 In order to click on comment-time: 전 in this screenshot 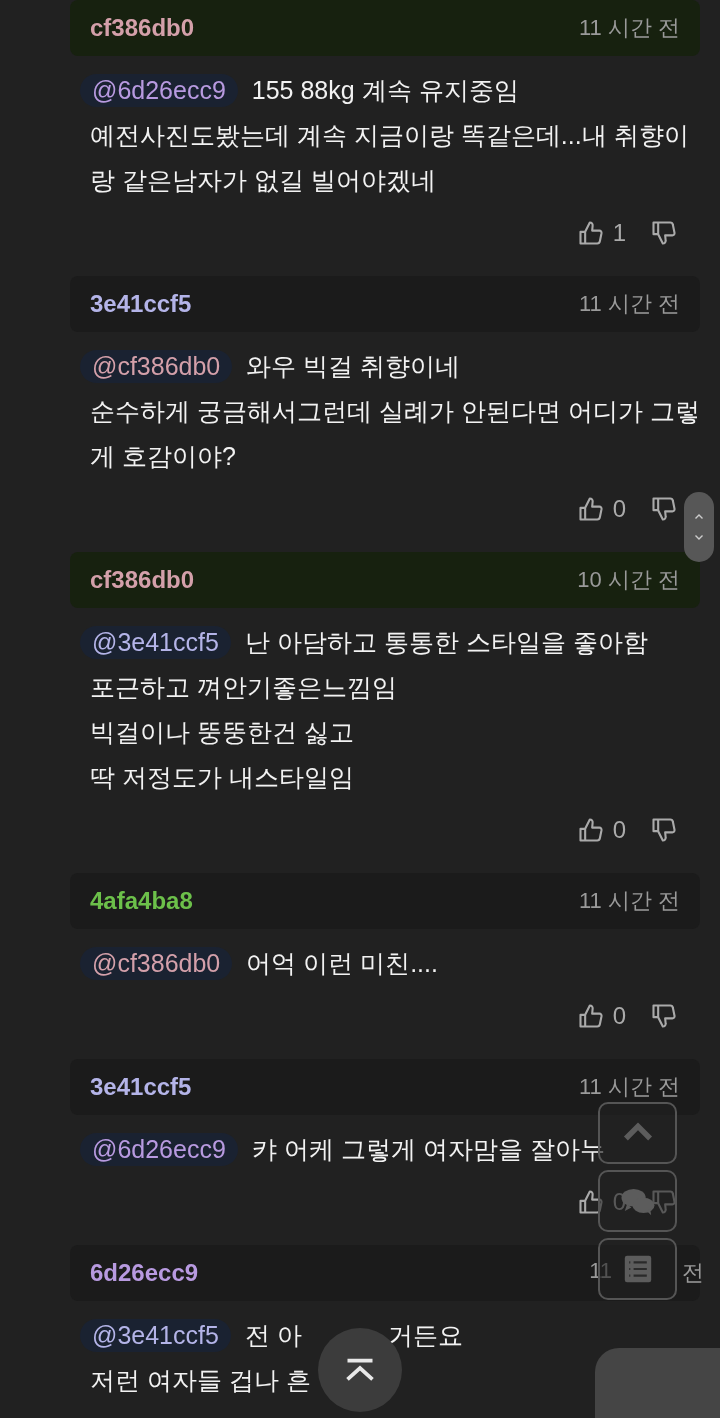, I will do `click(693, 1273)`.